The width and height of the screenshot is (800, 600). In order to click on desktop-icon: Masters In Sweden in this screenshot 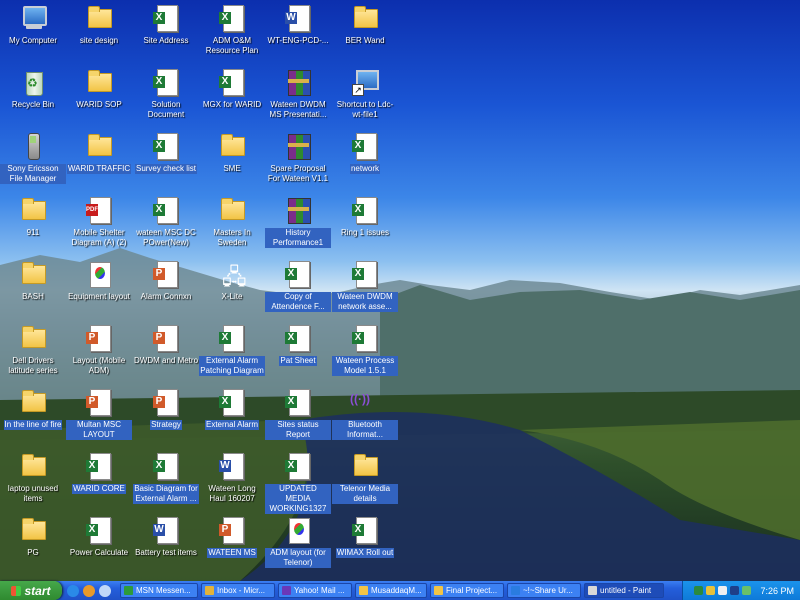, I will do `click(232, 223)`.